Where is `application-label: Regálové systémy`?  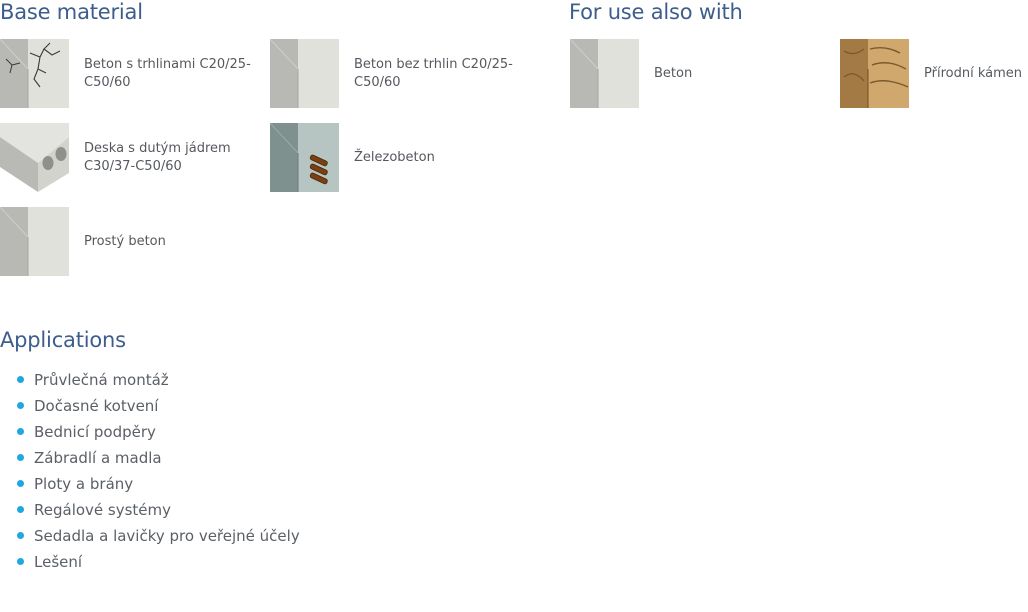 application-label: Regálové systémy is located at coordinates (103, 510).